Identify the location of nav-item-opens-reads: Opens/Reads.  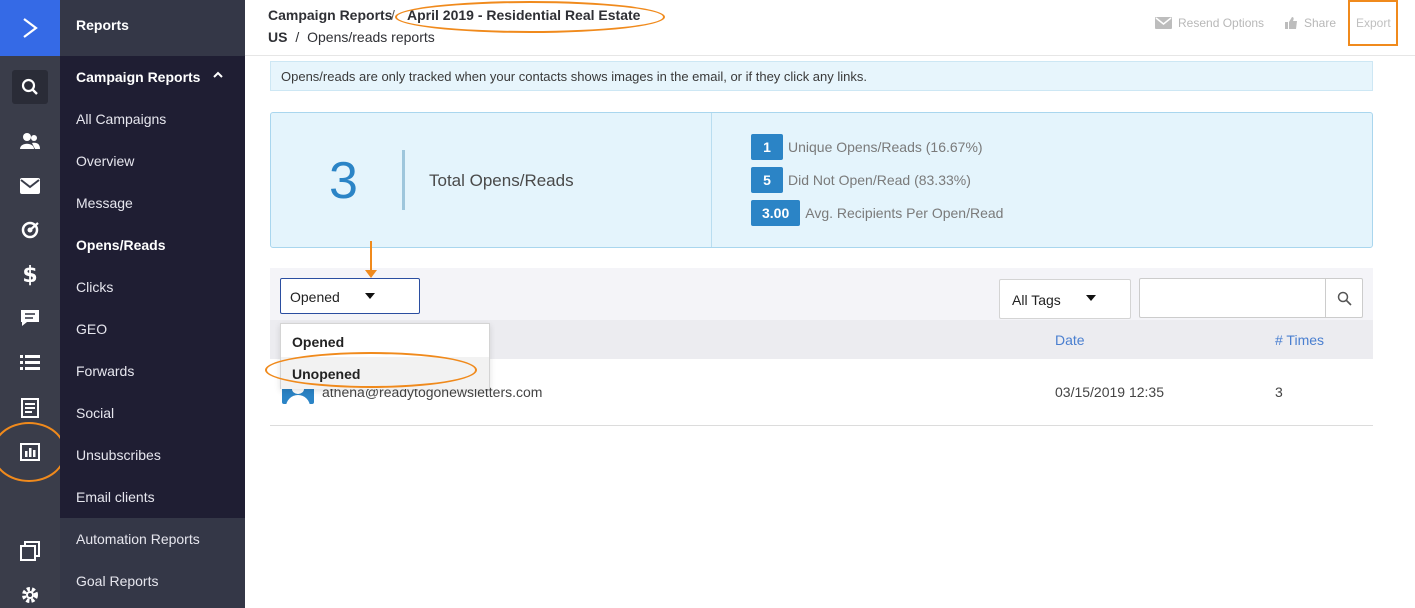
(120, 245).